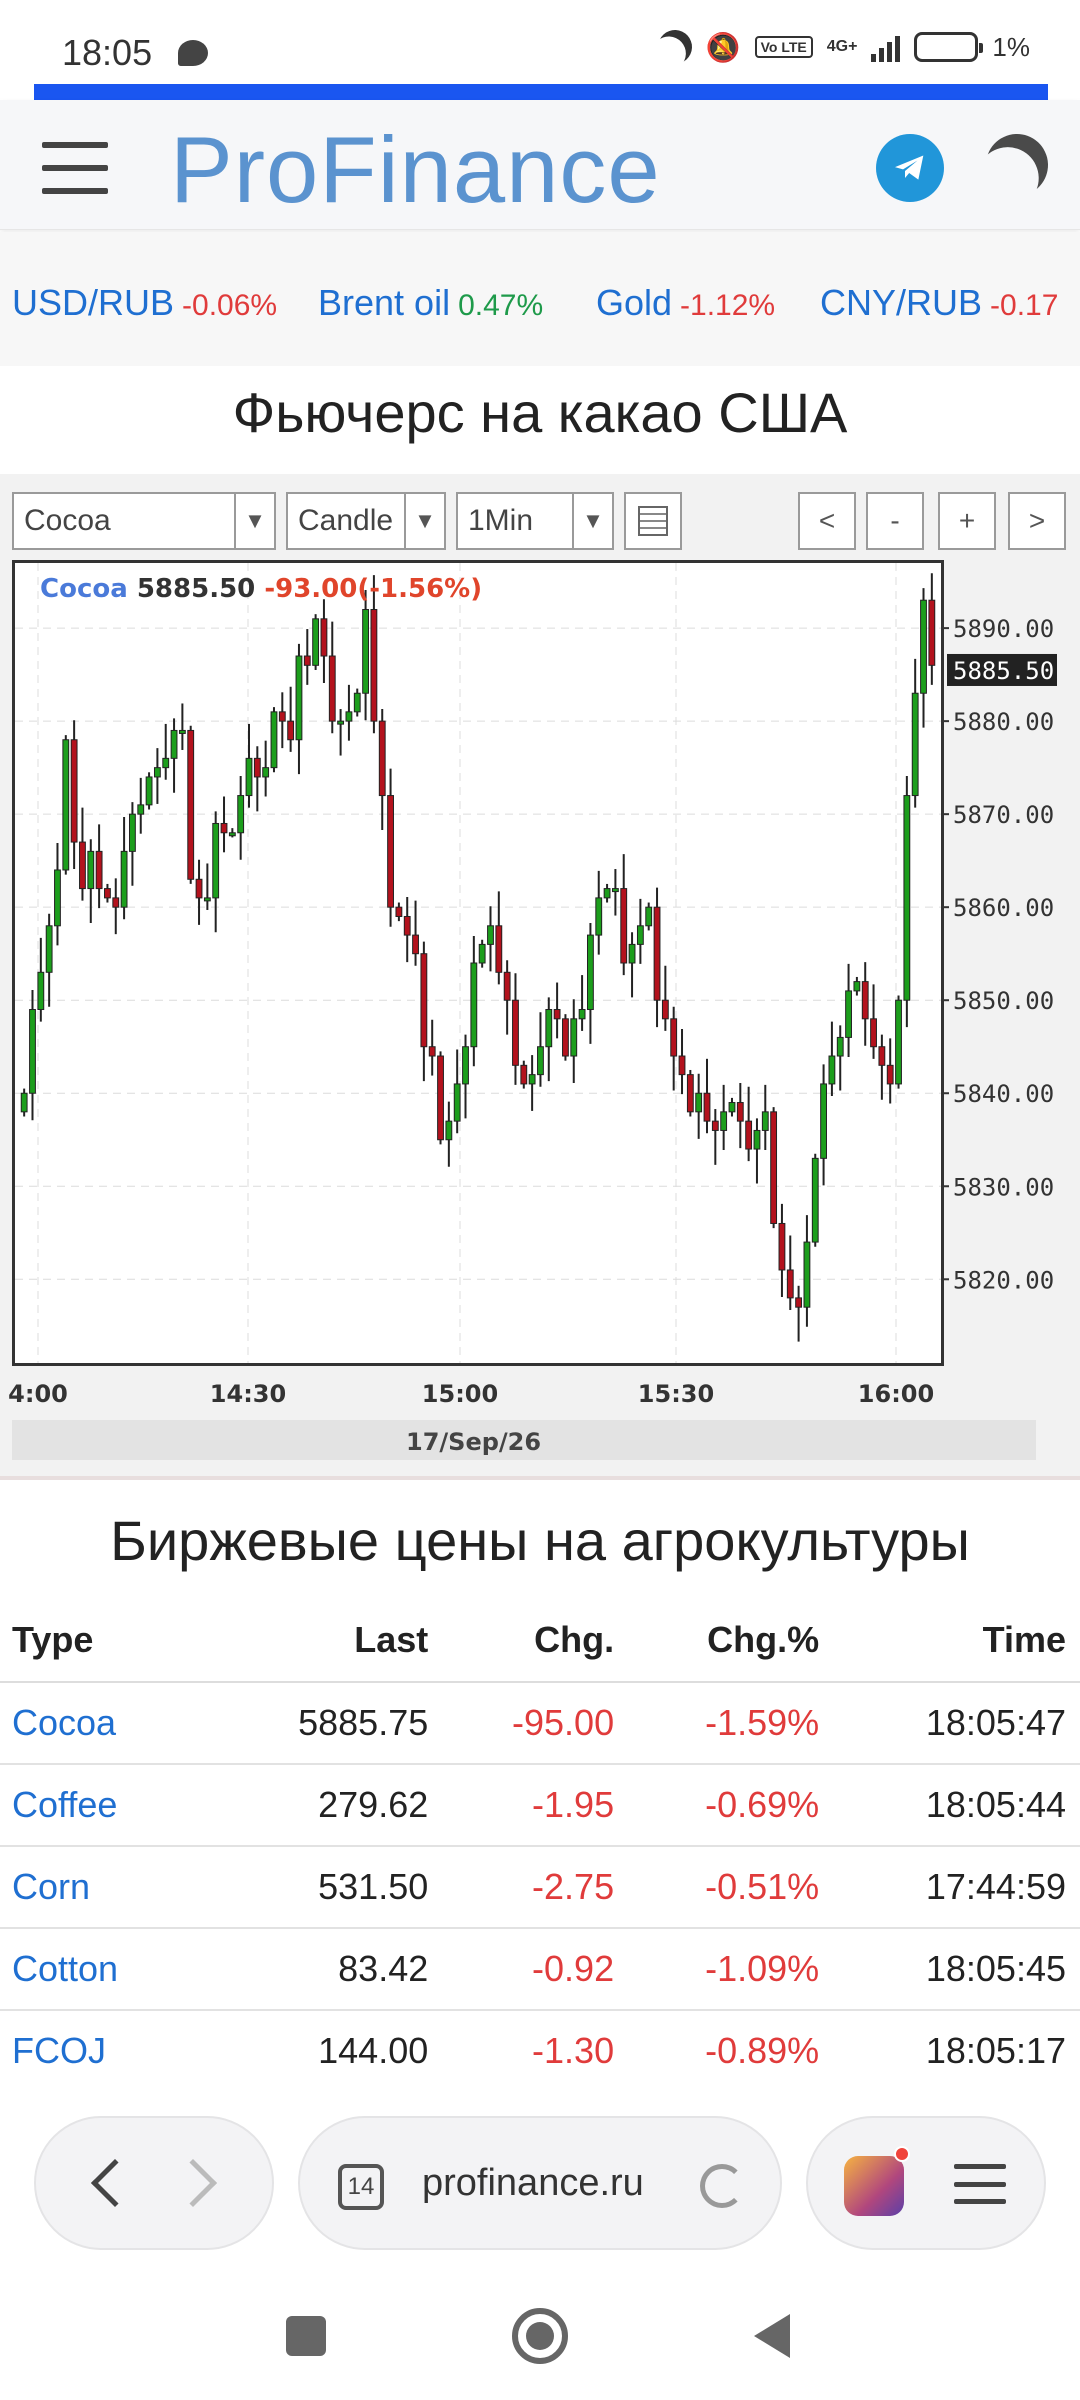  What do you see at coordinates (842, 46) in the screenshot?
I see `network-type: 4G+` at bounding box center [842, 46].